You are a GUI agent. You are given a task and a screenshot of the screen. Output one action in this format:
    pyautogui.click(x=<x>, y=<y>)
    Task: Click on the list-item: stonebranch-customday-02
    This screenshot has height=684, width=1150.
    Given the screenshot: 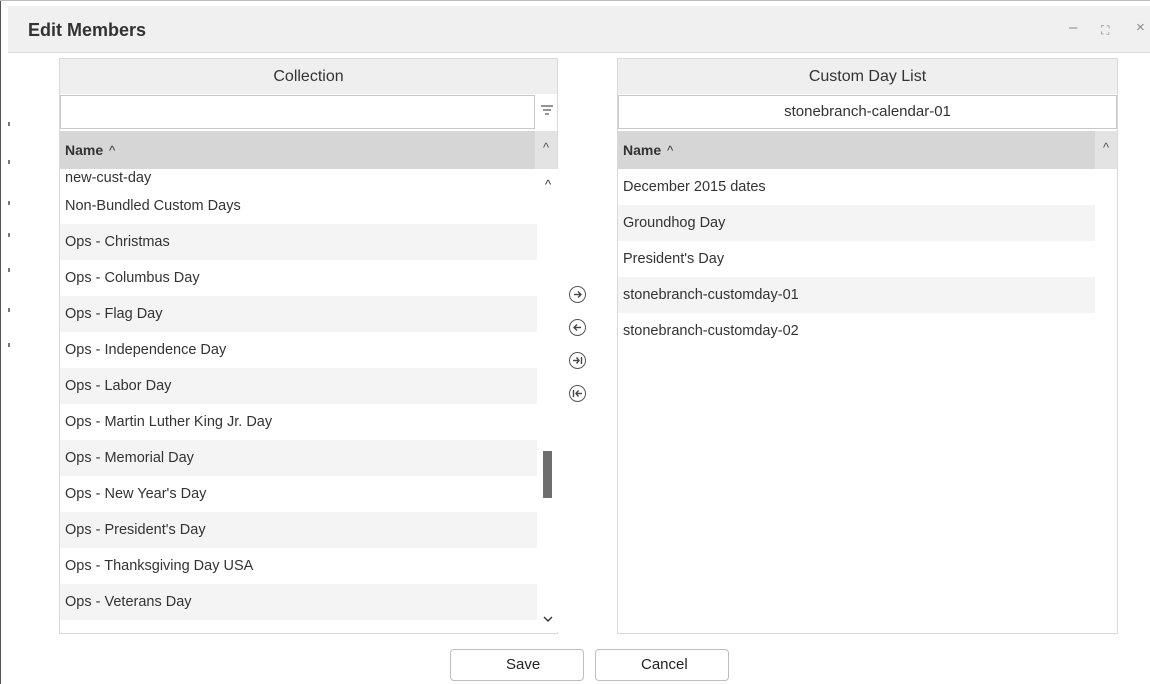 What is the action you would take?
    pyautogui.click(x=856, y=331)
    